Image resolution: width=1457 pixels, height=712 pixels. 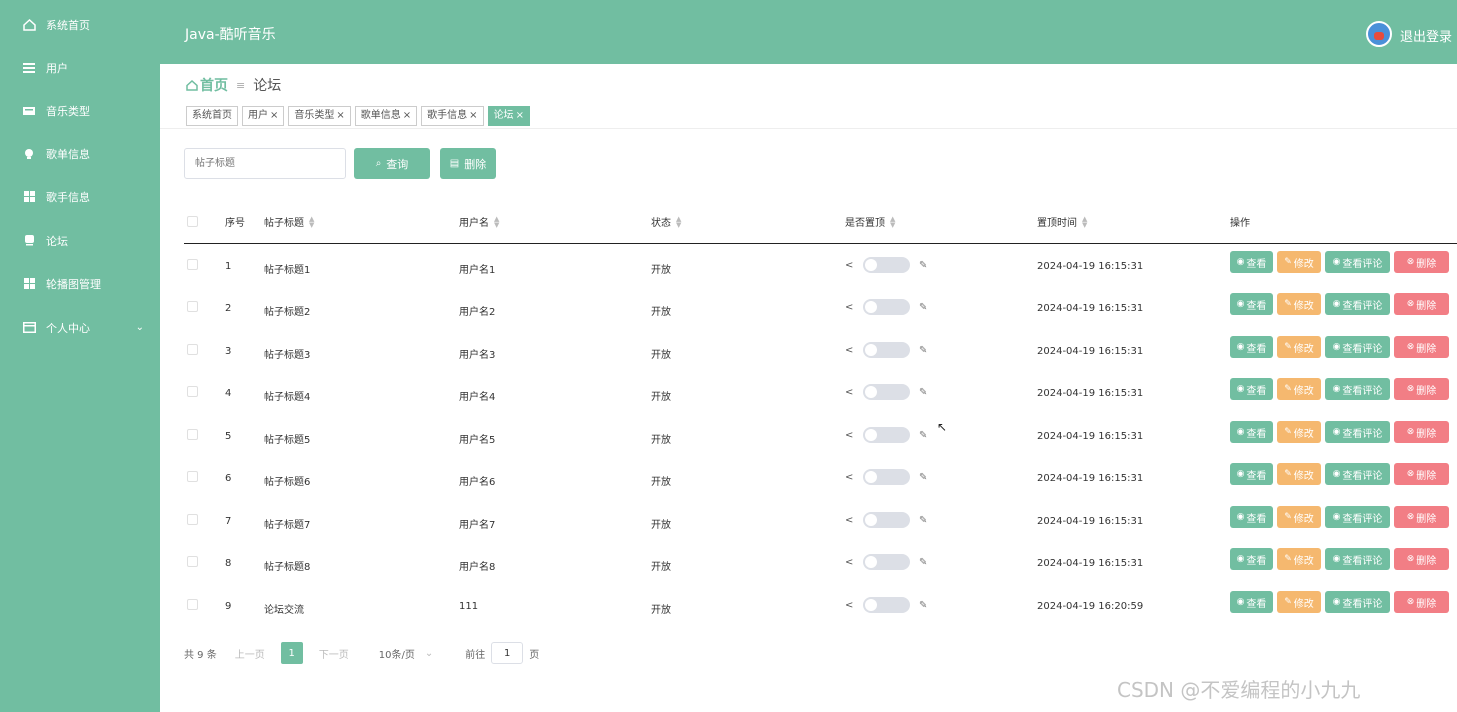 What do you see at coordinates (289, 221) in the screenshot?
I see `column-header-title: 帖子标题 ▲ ▼` at bounding box center [289, 221].